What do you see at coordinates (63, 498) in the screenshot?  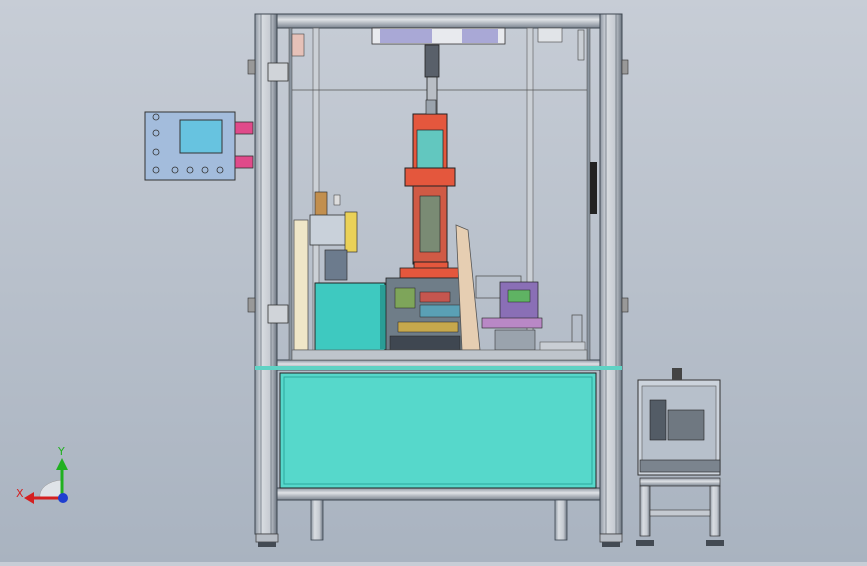 I see `z-axis-marker` at bounding box center [63, 498].